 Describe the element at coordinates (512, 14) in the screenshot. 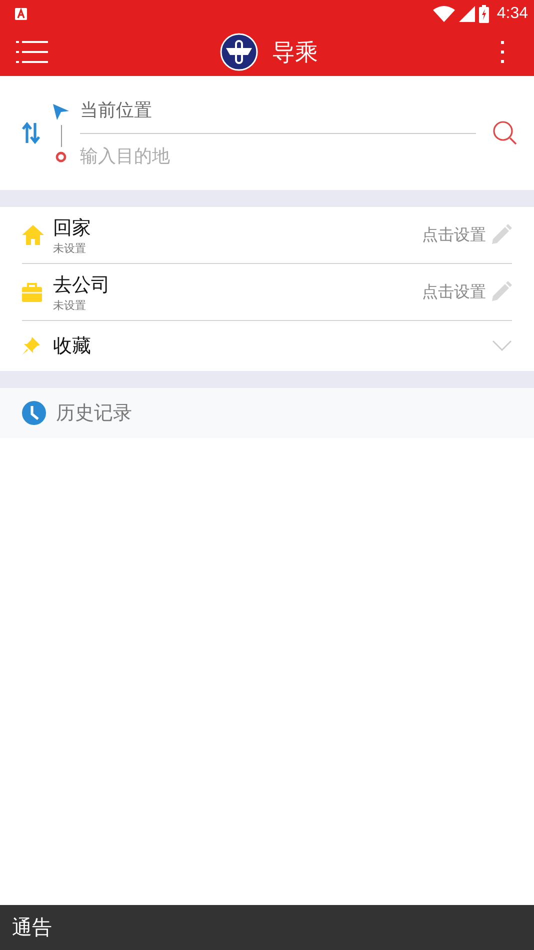

I see `clock-time: 4:34` at that location.